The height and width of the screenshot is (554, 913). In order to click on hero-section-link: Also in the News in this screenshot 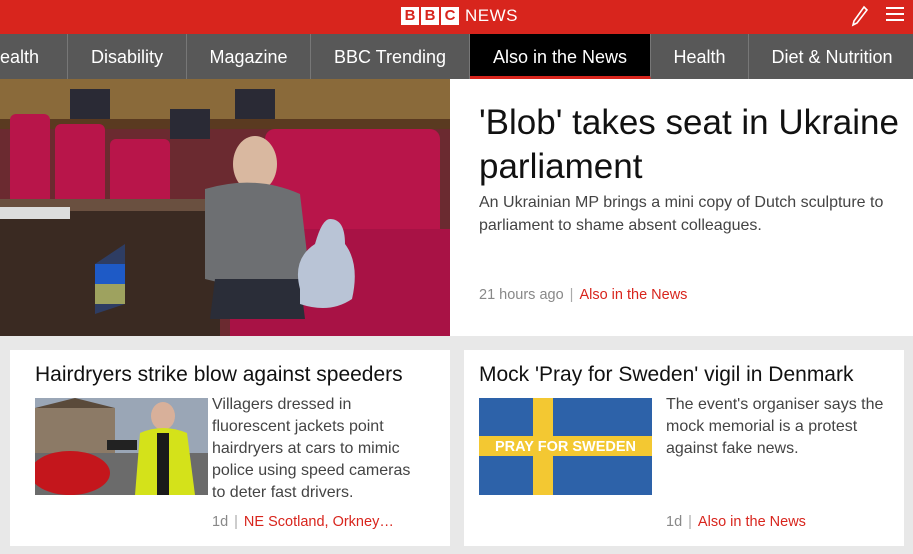, I will do `click(633, 295)`.